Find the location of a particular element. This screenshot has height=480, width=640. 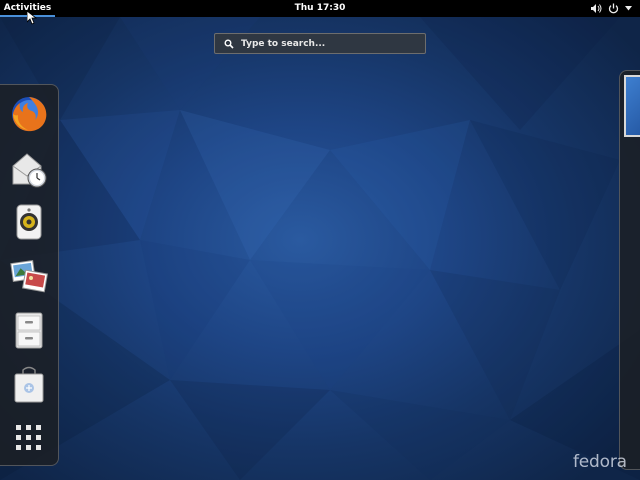

menu-arrow-icon is located at coordinates (628, 8).